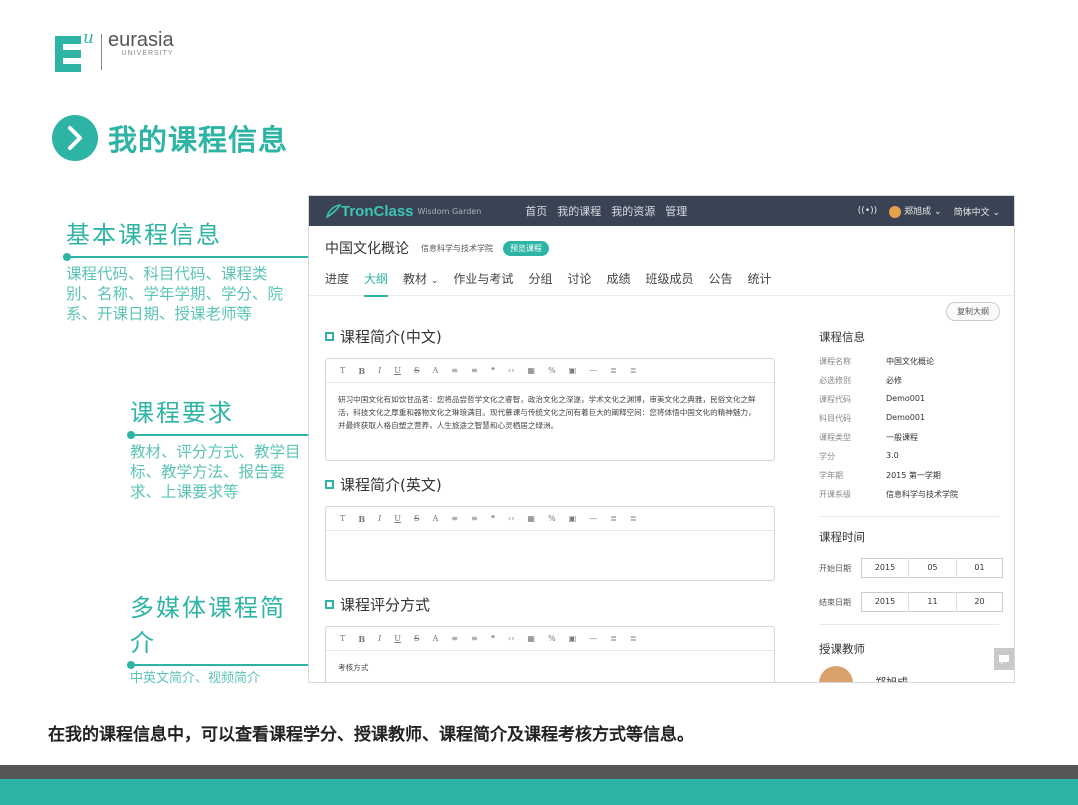 Image resolution: width=1078 pixels, height=805 pixels. What do you see at coordinates (894, 380) in the screenshot?
I see `info-value: 必修` at bounding box center [894, 380].